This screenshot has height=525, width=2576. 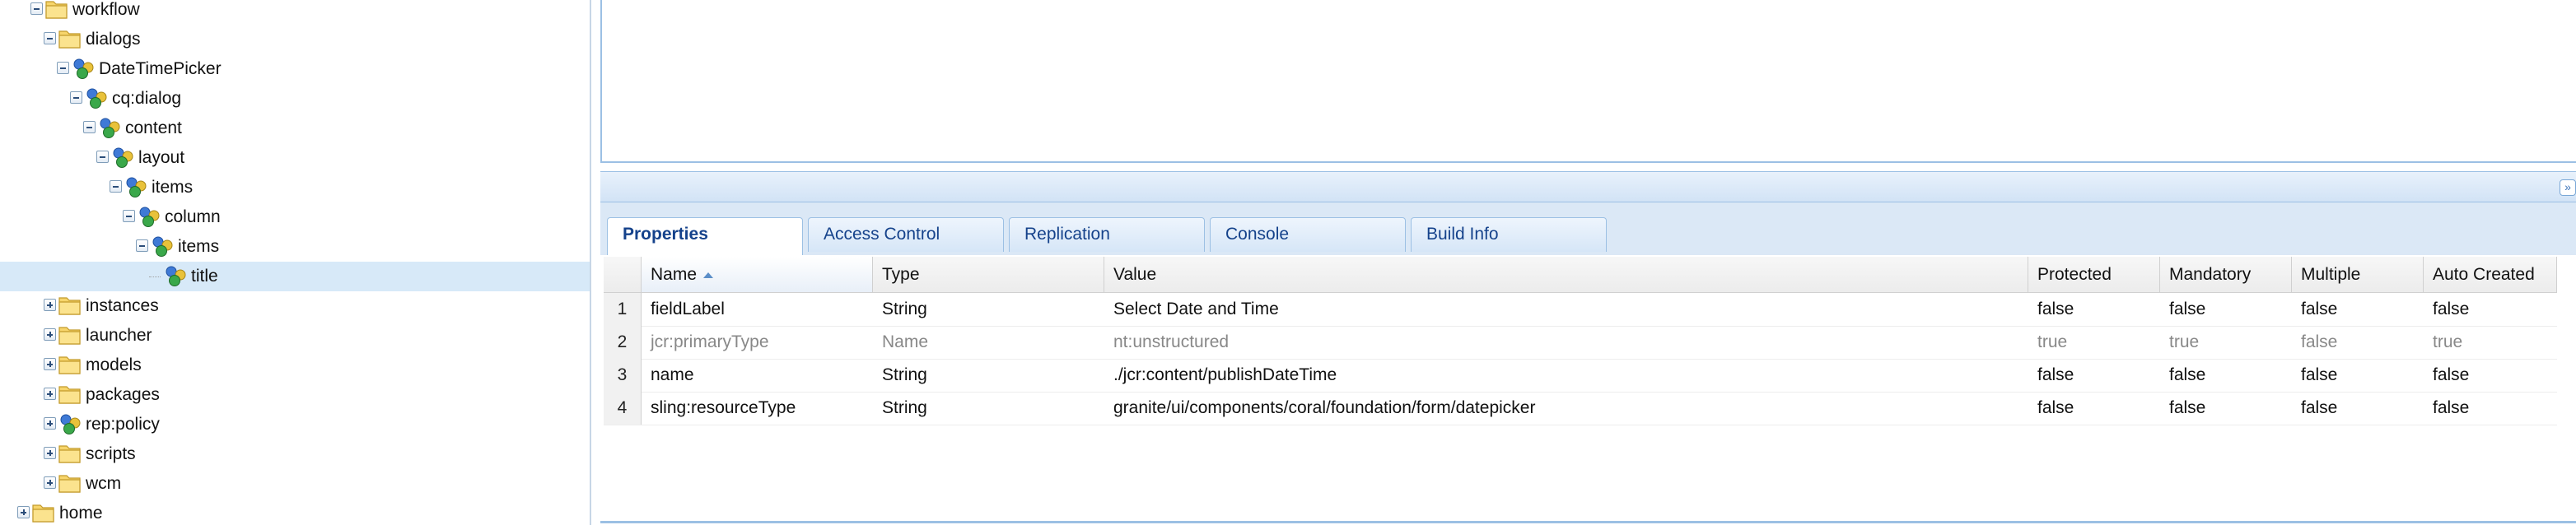 I want to click on column-header-mandatory: Mandatory, so click(x=2226, y=274).